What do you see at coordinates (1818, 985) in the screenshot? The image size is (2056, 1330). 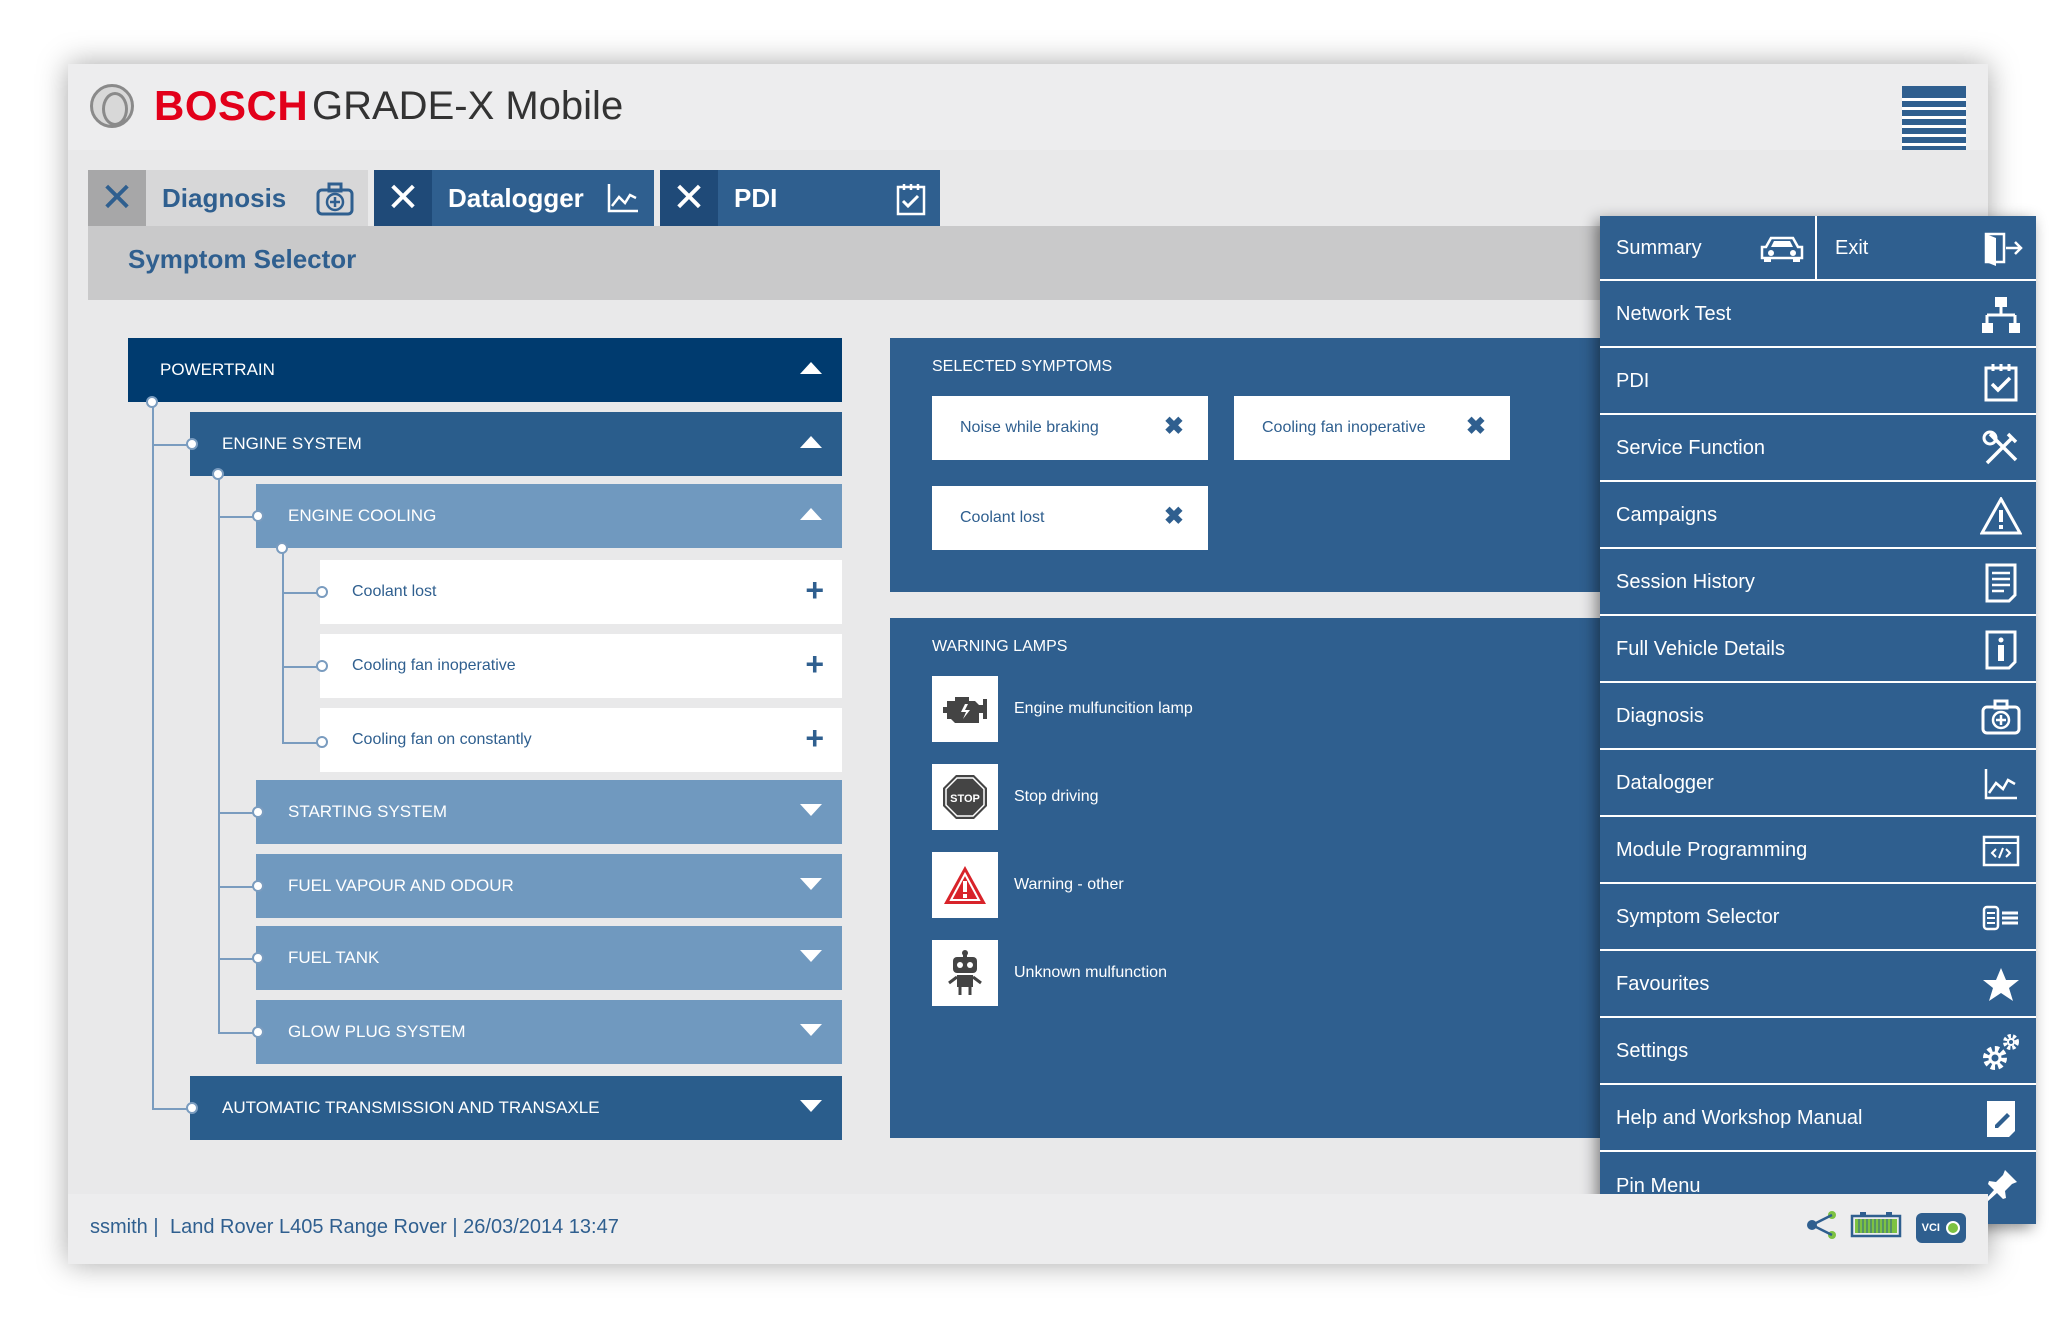 I see `menu-item-favourites: Favourites` at bounding box center [1818, 985].